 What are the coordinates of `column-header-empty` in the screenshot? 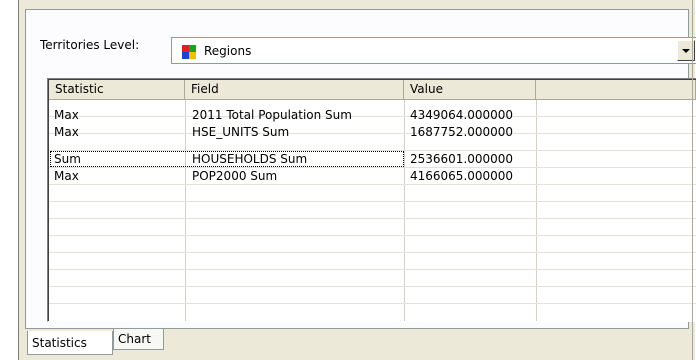 It's located at (616, 90).